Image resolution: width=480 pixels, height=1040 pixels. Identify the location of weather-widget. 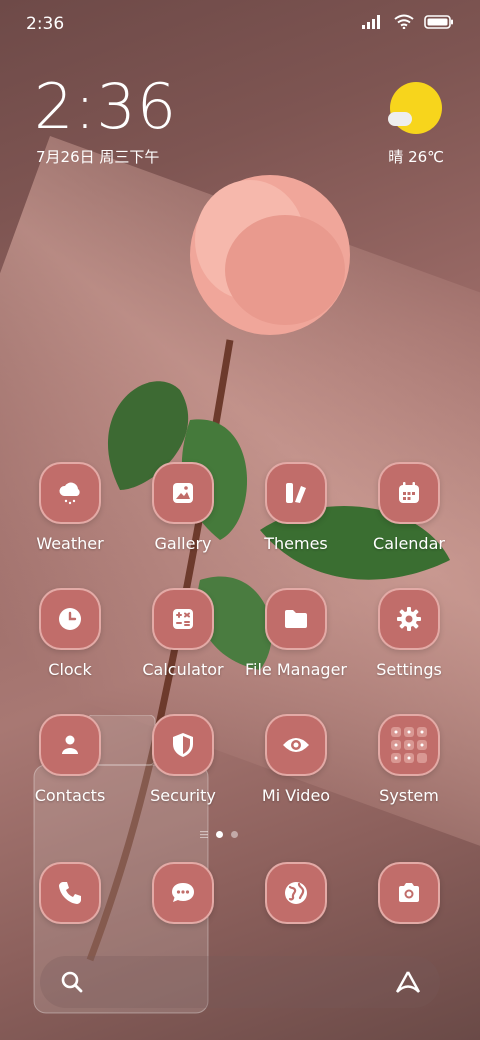
(414, 108).